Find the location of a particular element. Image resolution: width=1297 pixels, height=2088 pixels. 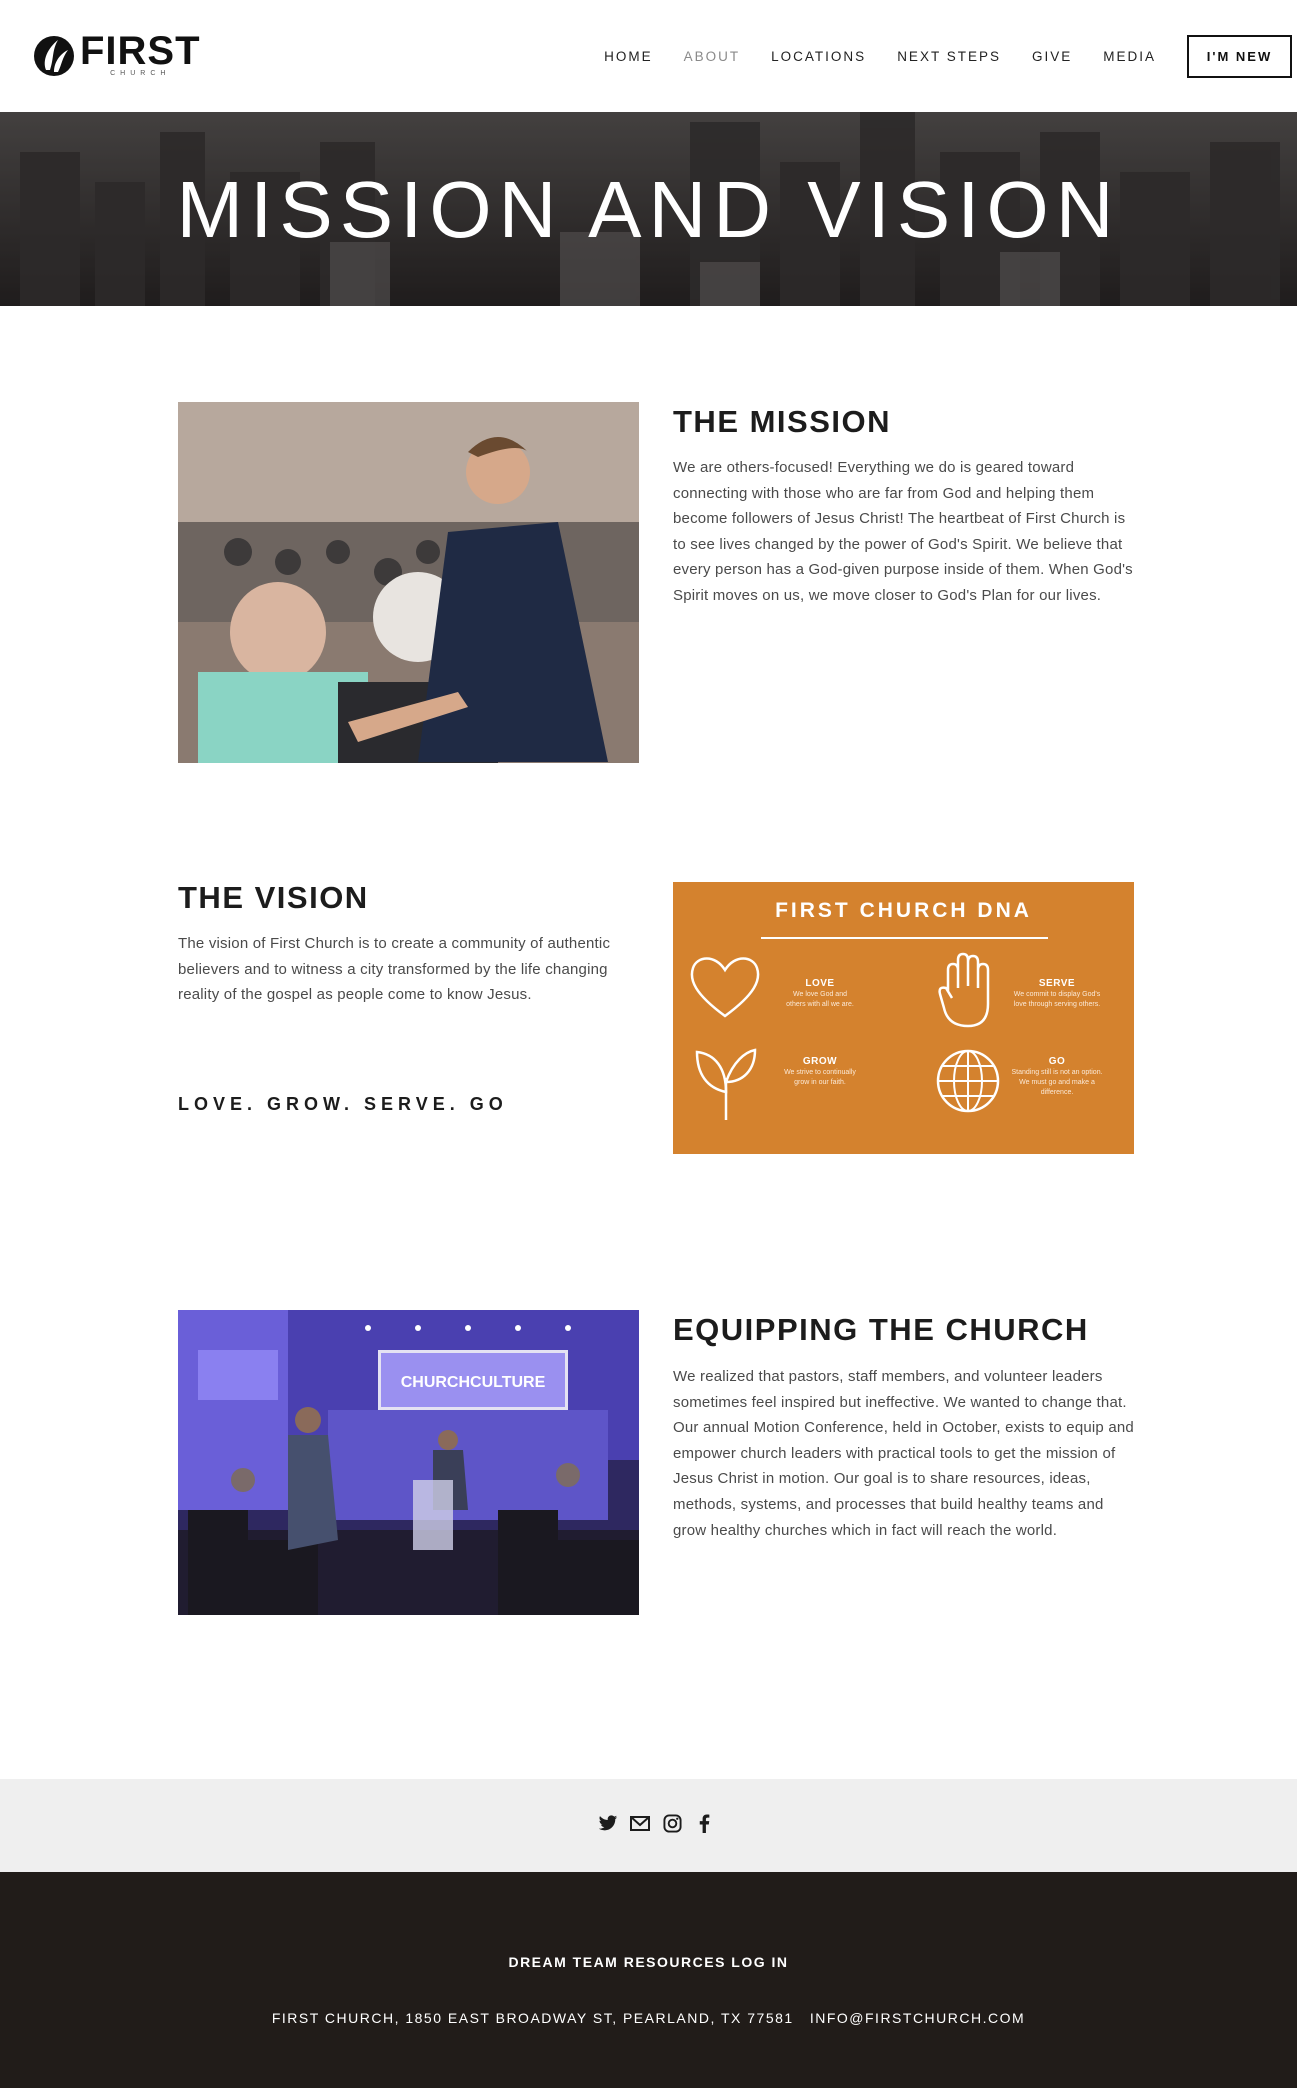

logo: FIRST CHURCH is located at coordinates (116, 53).